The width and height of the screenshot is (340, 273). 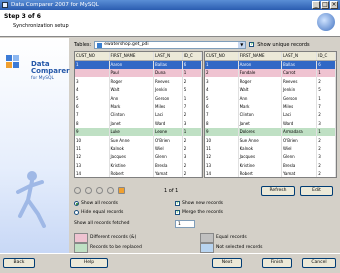 I want to click on source-cell: Miles, so click(x=168, y=106).